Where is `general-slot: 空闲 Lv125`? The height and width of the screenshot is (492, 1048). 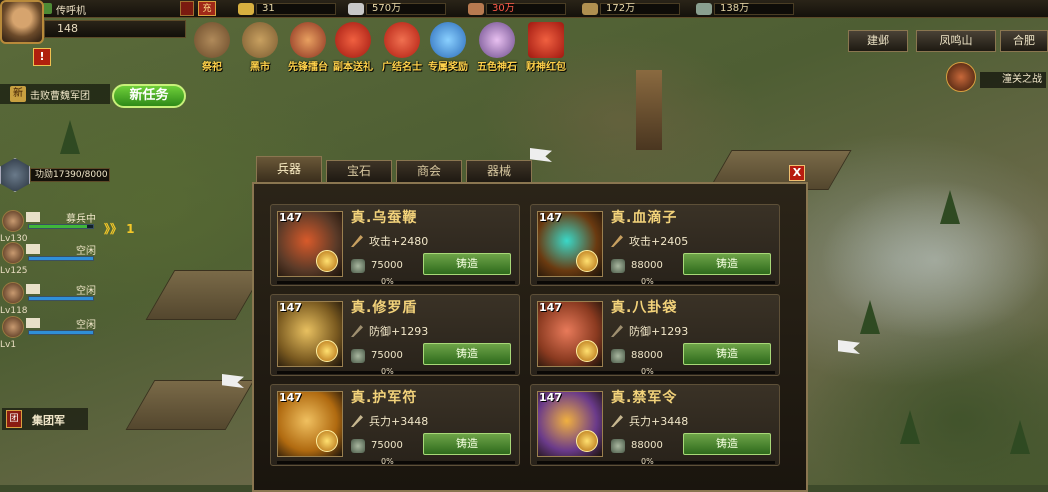
general-slot: 空闲 Lv125 is located at coordinates (48, 259).